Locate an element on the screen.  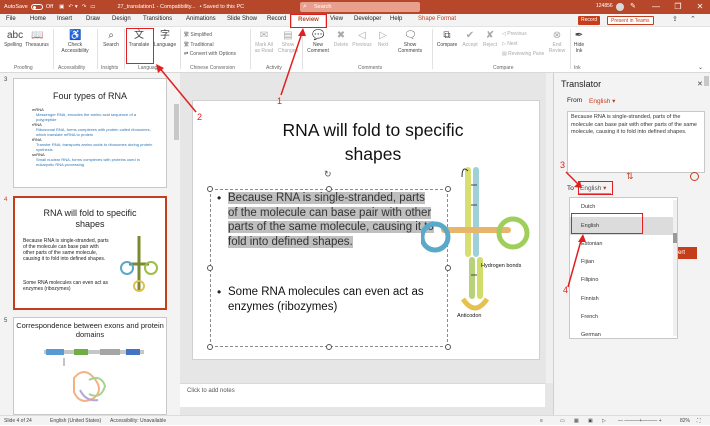
tab-transitions: Transitions is located at coordinates (157, 19).